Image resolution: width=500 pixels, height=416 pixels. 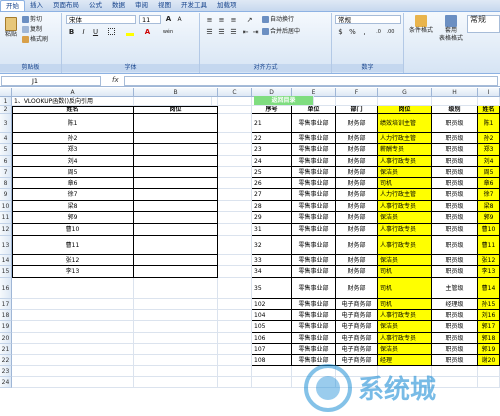 What do you see at coordinates (489, 230) in the screenshot?
I see `data-cell: 曹10` at bounding box center [489, 230].